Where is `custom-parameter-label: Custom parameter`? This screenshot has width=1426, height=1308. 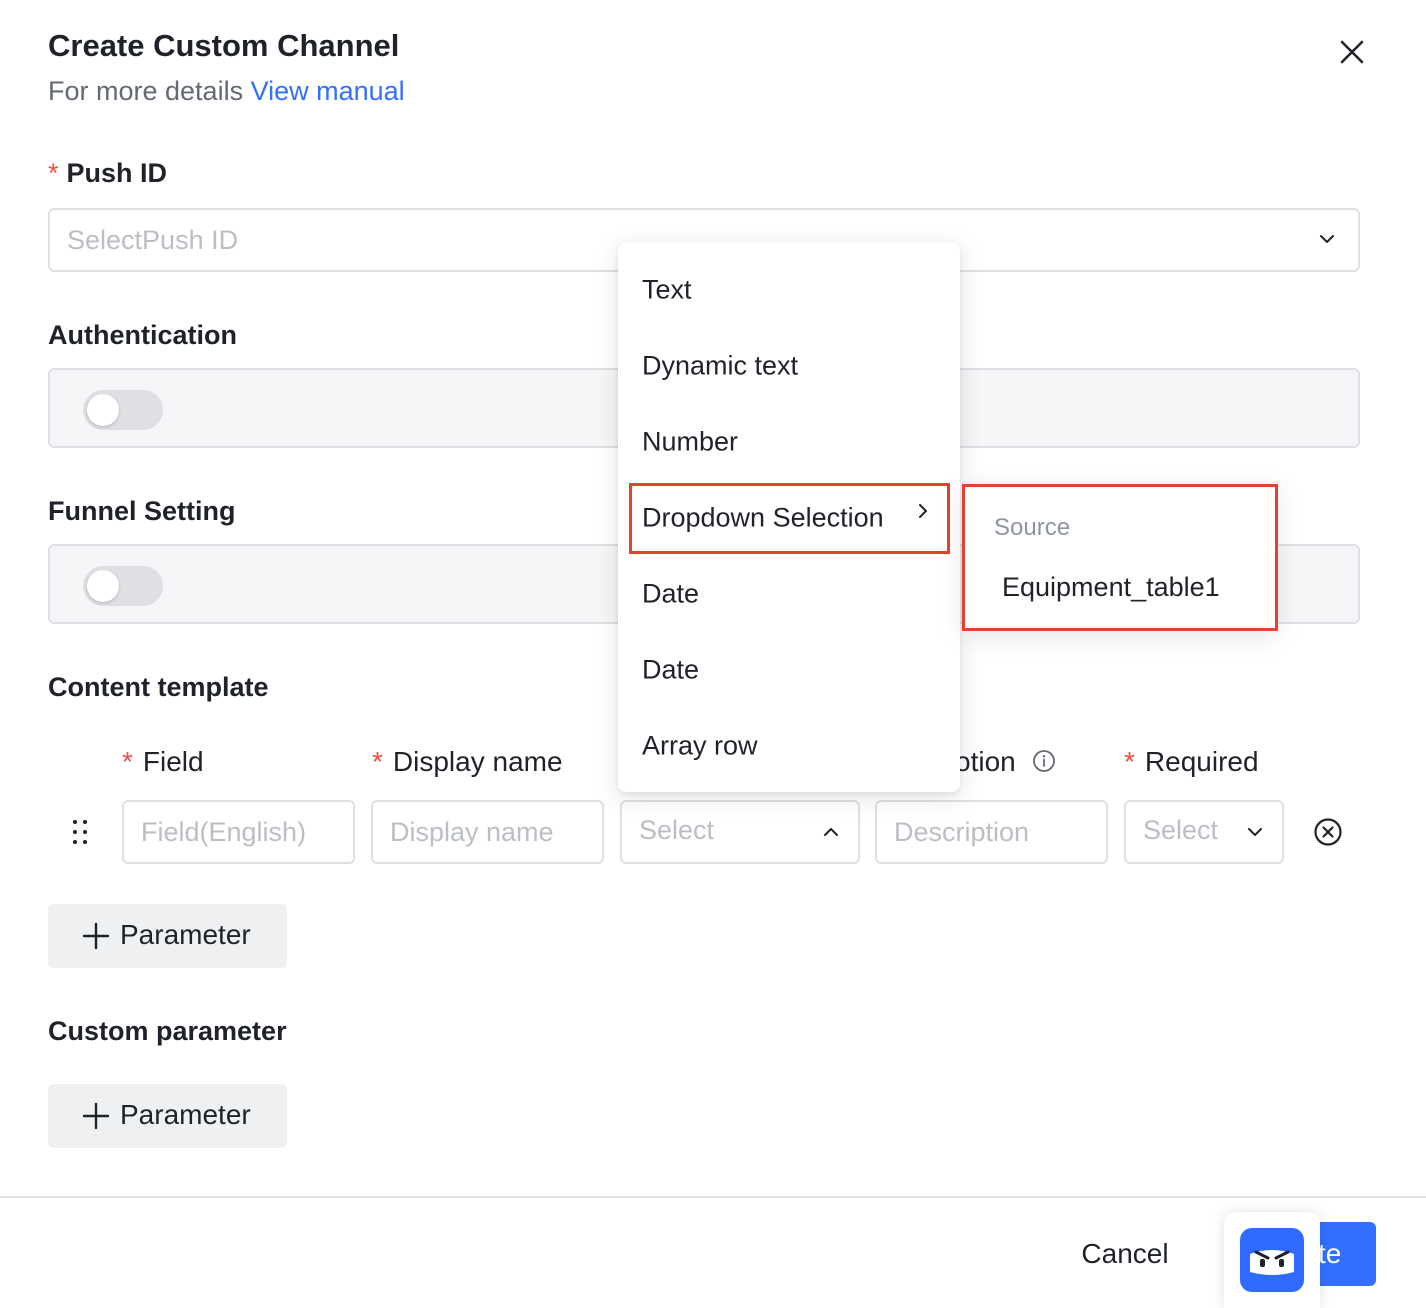 custom-parameter-label: Custom parameter is located at coordinates (167, 1031).